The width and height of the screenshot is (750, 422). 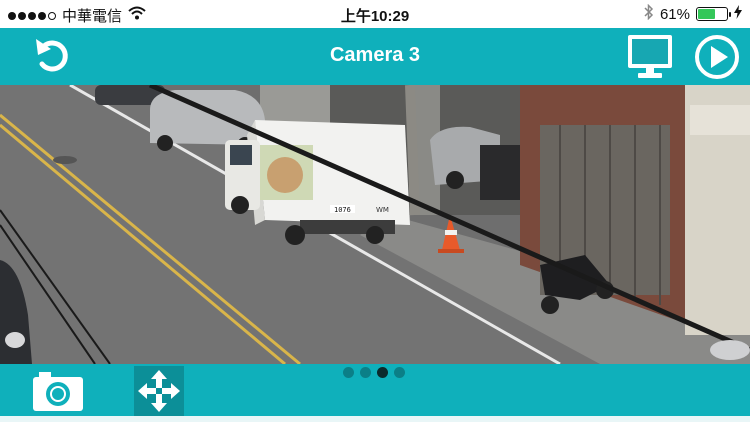 What do you see at coordinates (649, 13) in the screenshot?
I see `bluetooth-icon` at bounding box center [649, 13].